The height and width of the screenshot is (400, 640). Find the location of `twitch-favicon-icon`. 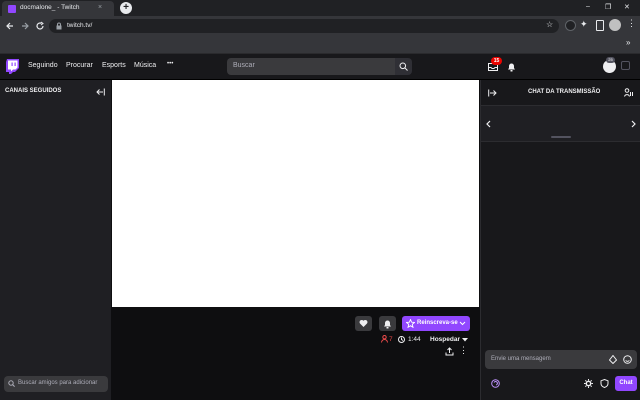

twitch-favicon-icon is located at coordinates (12, 9).